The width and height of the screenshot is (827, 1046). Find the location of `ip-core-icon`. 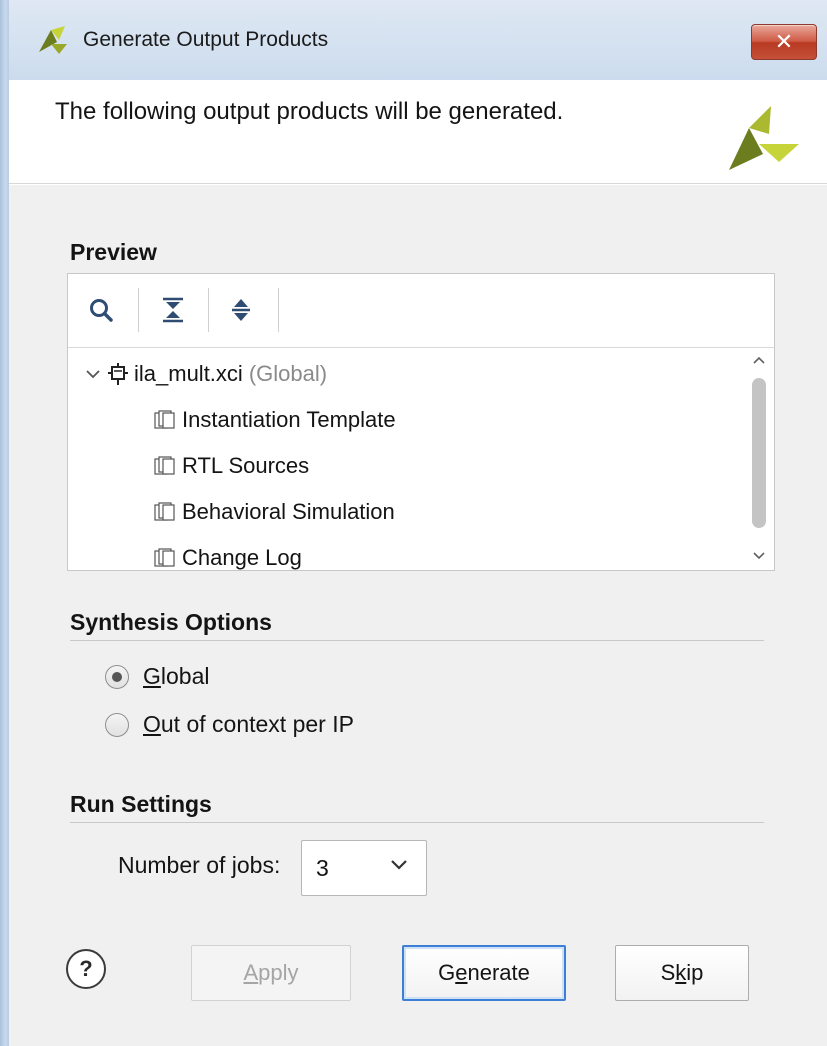

ip-core-icon is located at coordinates (118, 374).